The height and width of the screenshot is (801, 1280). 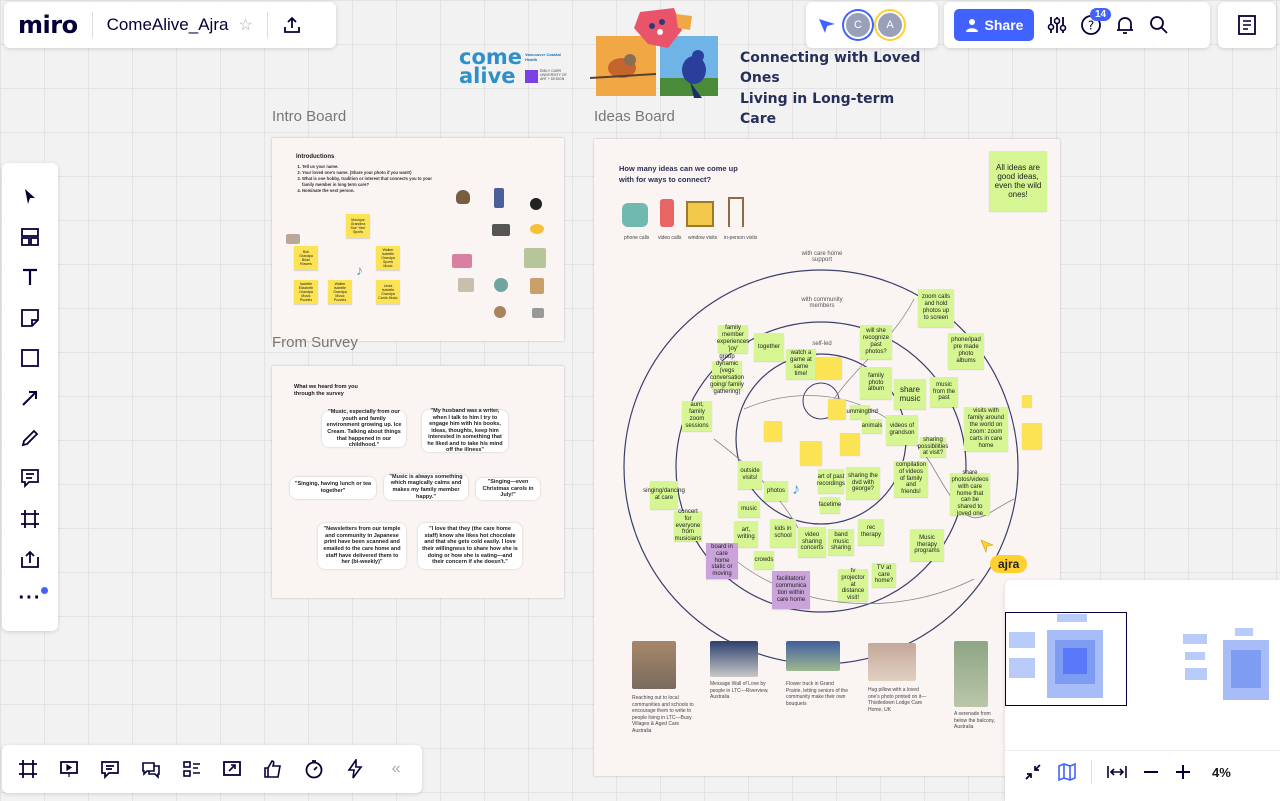 What do you see at coordinates (902, 430) in the screenshot?
I see `idea-sticky: videos of grandson` at bounding box center [902, 430].